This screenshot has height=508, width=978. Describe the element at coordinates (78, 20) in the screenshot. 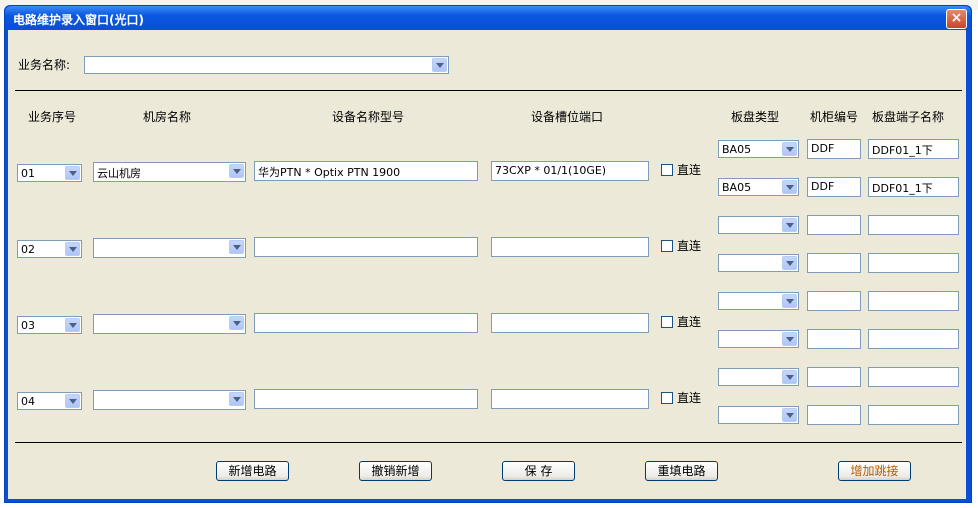

I see `window-title: 电路维护录入窗口(光口)` at that location.